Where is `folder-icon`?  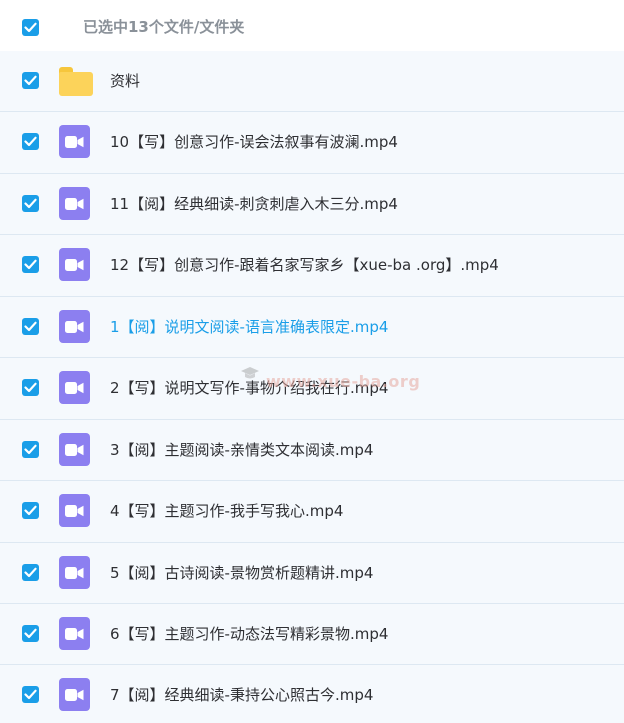
folder-icon is located at coordinates (76, 80).